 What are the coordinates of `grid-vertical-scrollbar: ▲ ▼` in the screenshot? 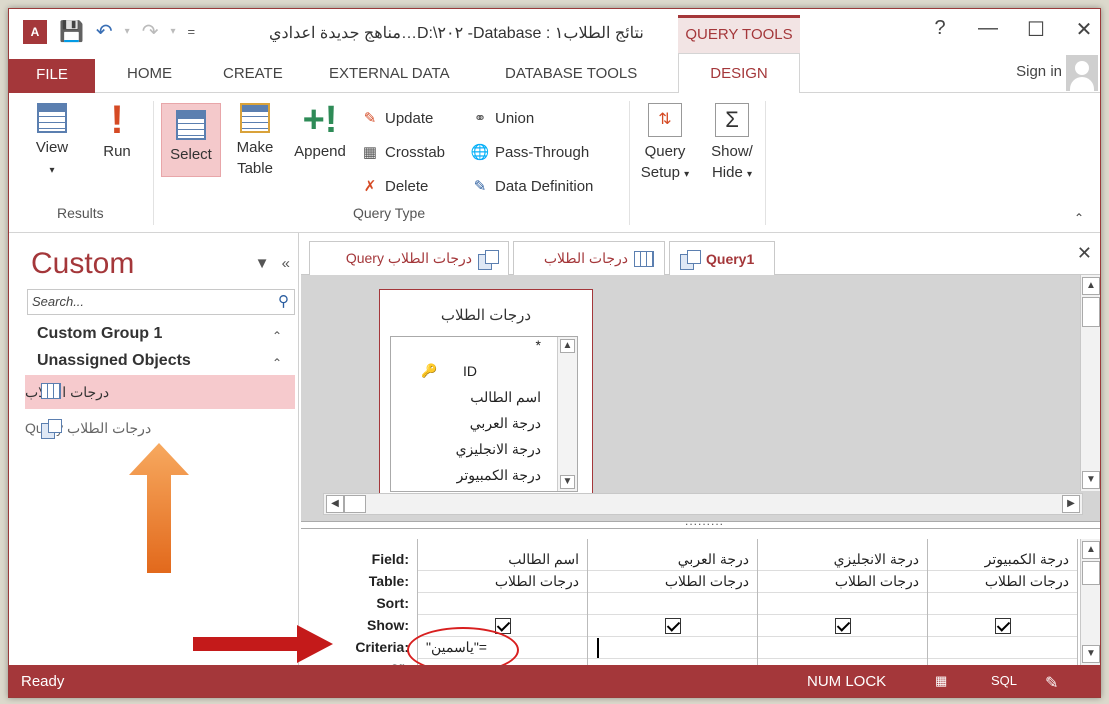 It's located at (1090, 602).